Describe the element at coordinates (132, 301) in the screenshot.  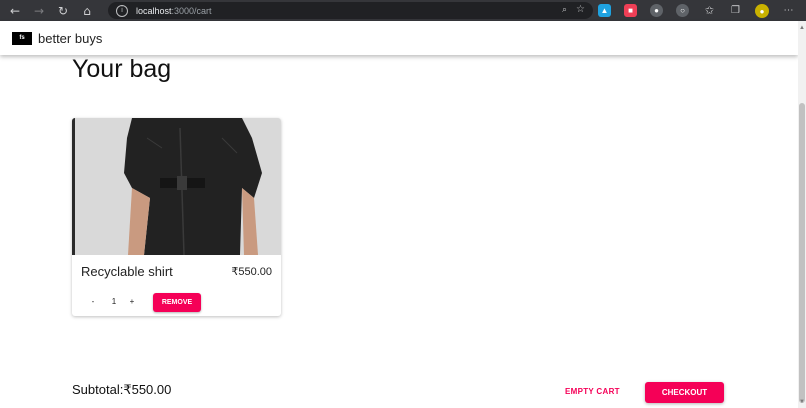
I see `increment-button: +` at that location.